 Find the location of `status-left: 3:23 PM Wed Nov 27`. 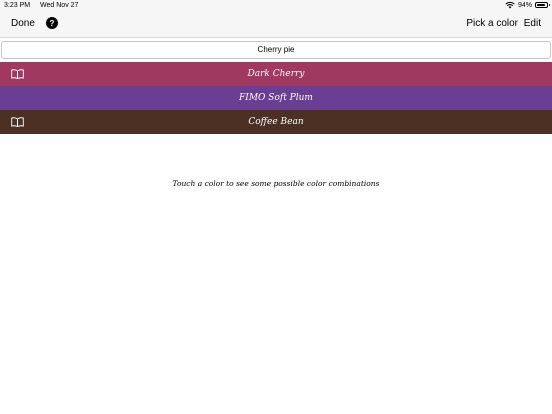

status-left: 3:23 PM Wed Nov 27 is located at coordinates (41, 5).